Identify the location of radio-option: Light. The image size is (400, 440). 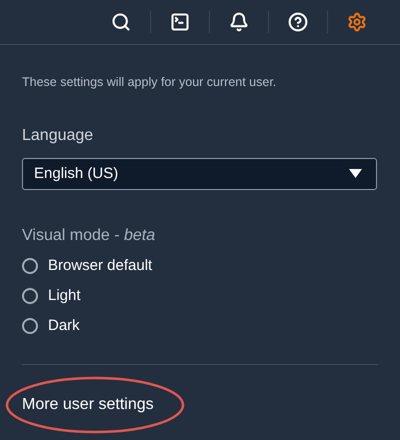
(200, 296).